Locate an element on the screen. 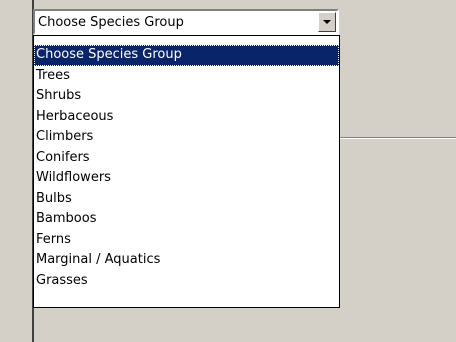 The height and width of the screenshot is (342, 456). option-climbers: Climbers is located at coordinates (186, 137).